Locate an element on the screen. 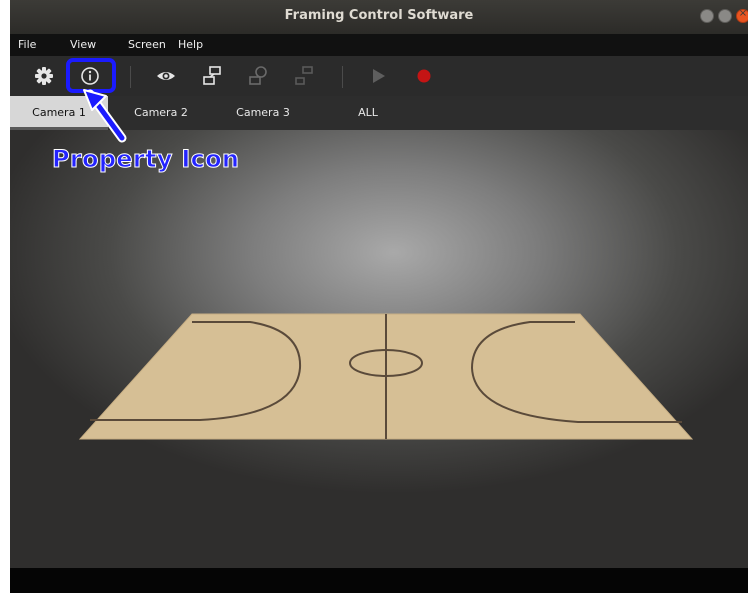  close-icon: × is located at coordinates (743, 13).